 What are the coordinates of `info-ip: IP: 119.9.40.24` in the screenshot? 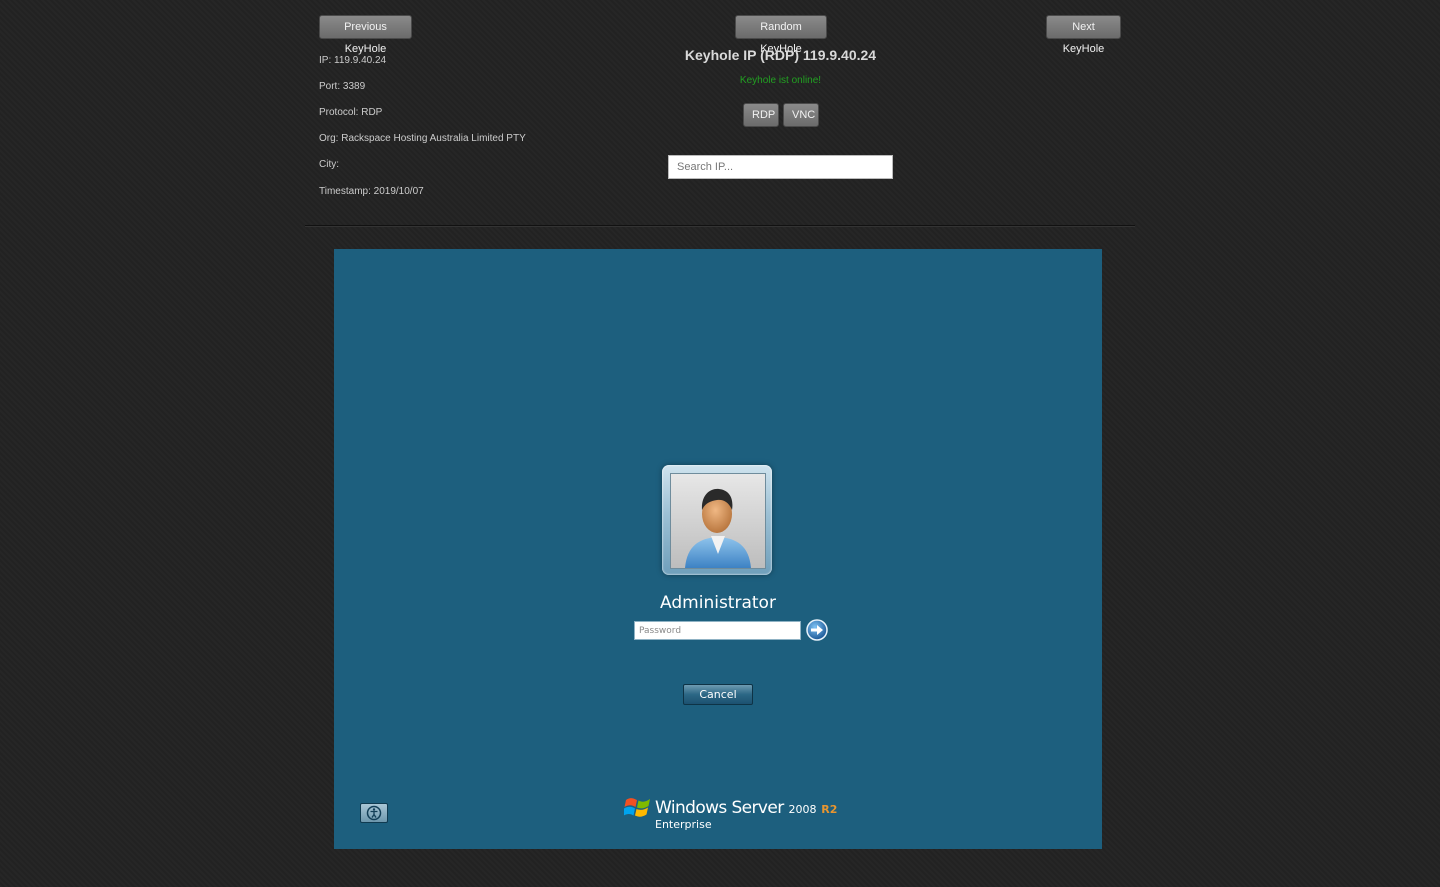 It's located at (353, 60).